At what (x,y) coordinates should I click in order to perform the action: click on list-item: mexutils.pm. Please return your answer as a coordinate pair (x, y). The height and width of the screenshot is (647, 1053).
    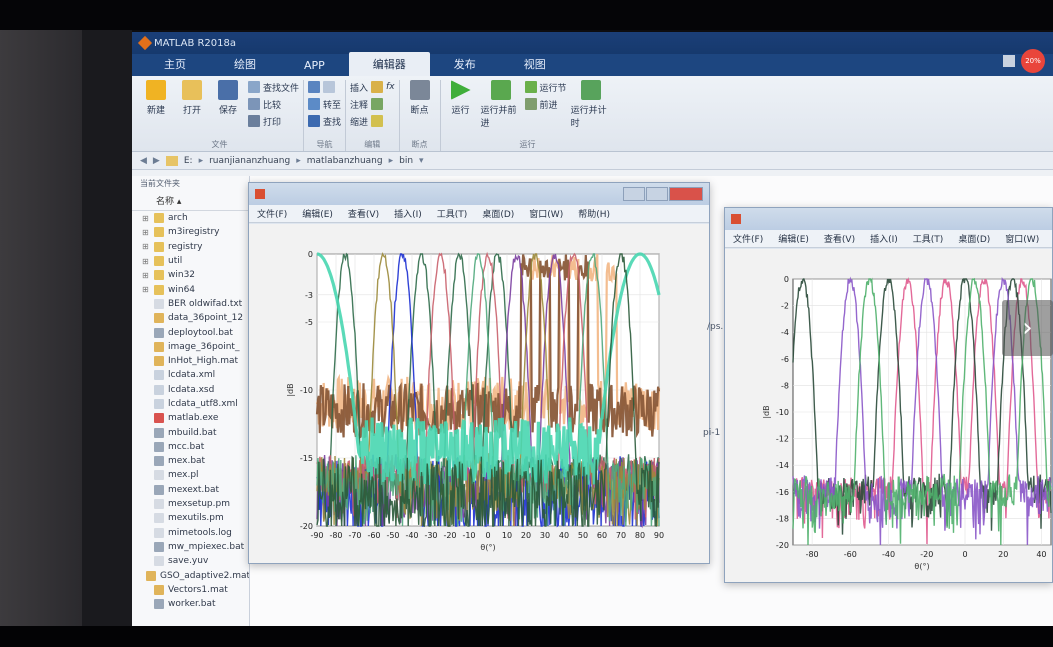
    Looking at the image, I should click on (190, 518).